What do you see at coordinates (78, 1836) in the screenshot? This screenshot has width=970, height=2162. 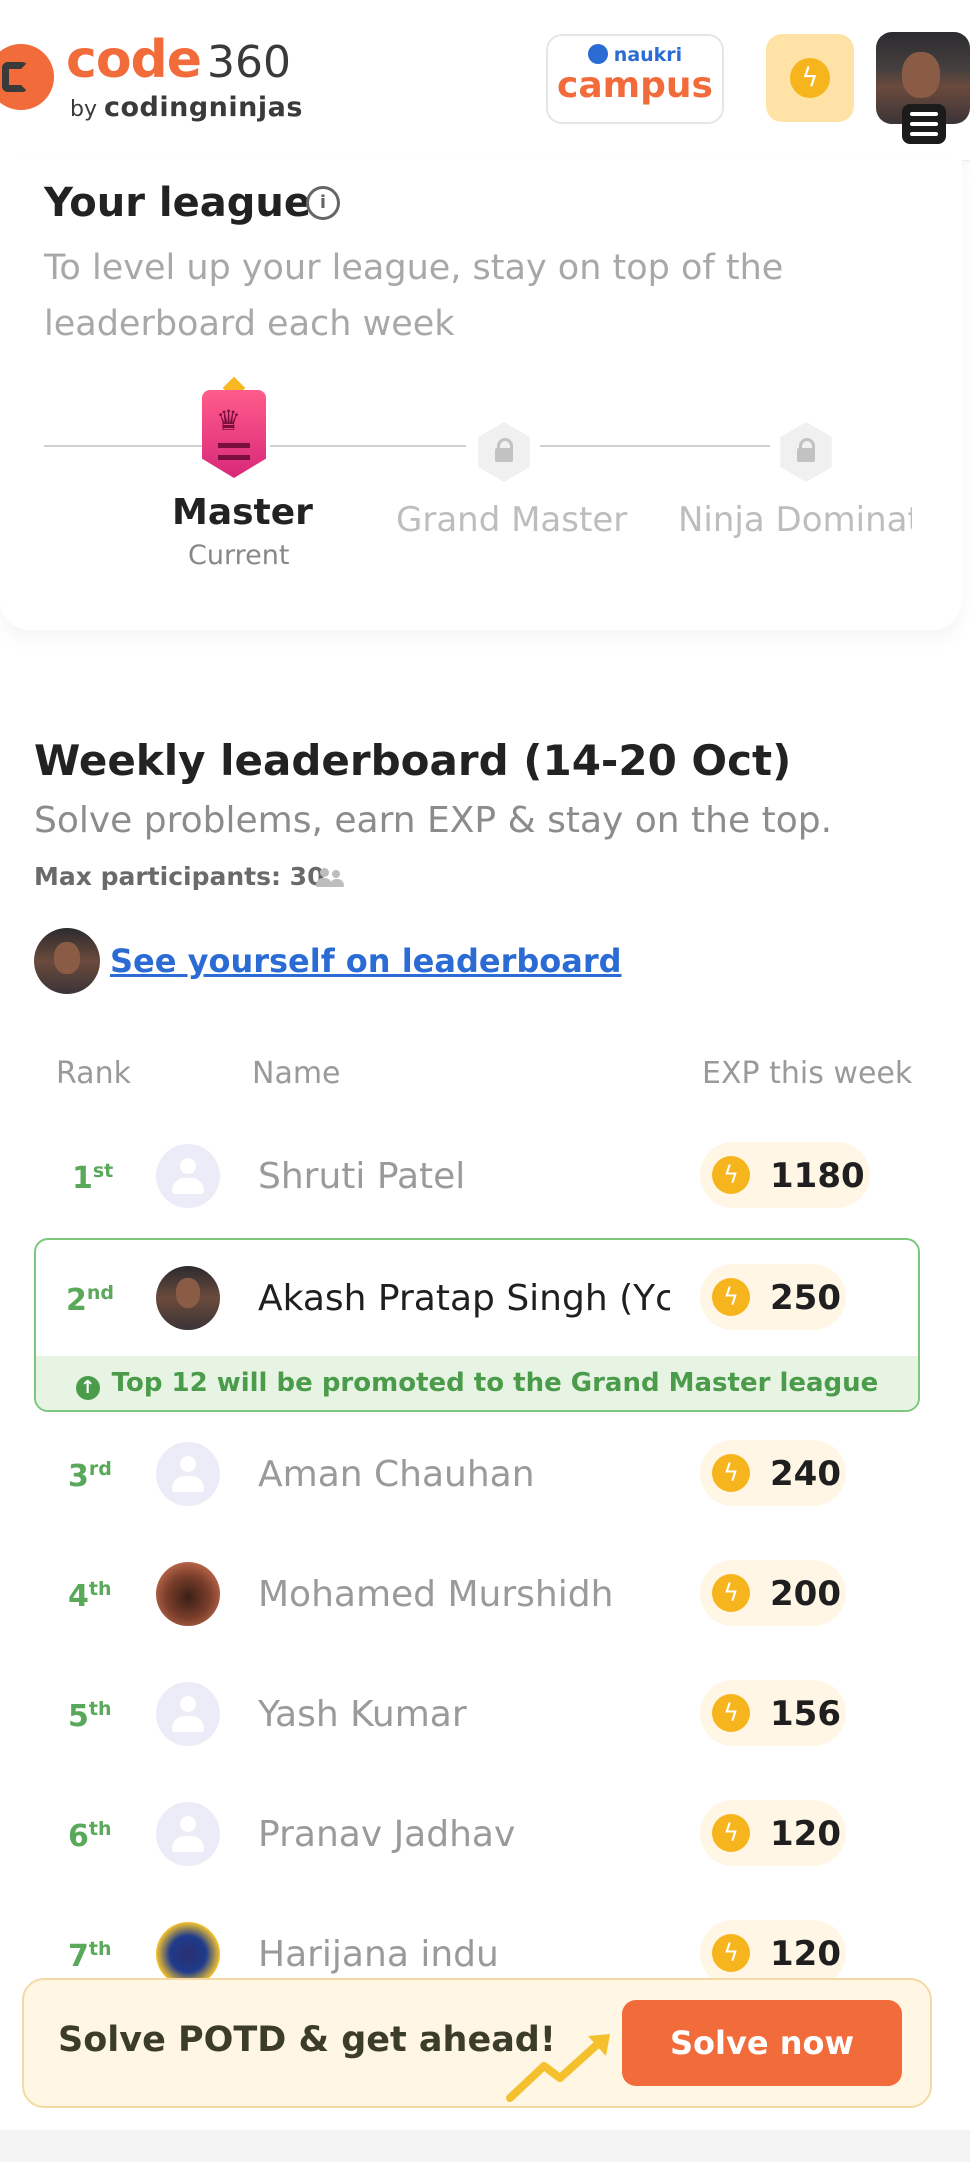 I see `rank-number: 6` at bounding box center [78, 1836].